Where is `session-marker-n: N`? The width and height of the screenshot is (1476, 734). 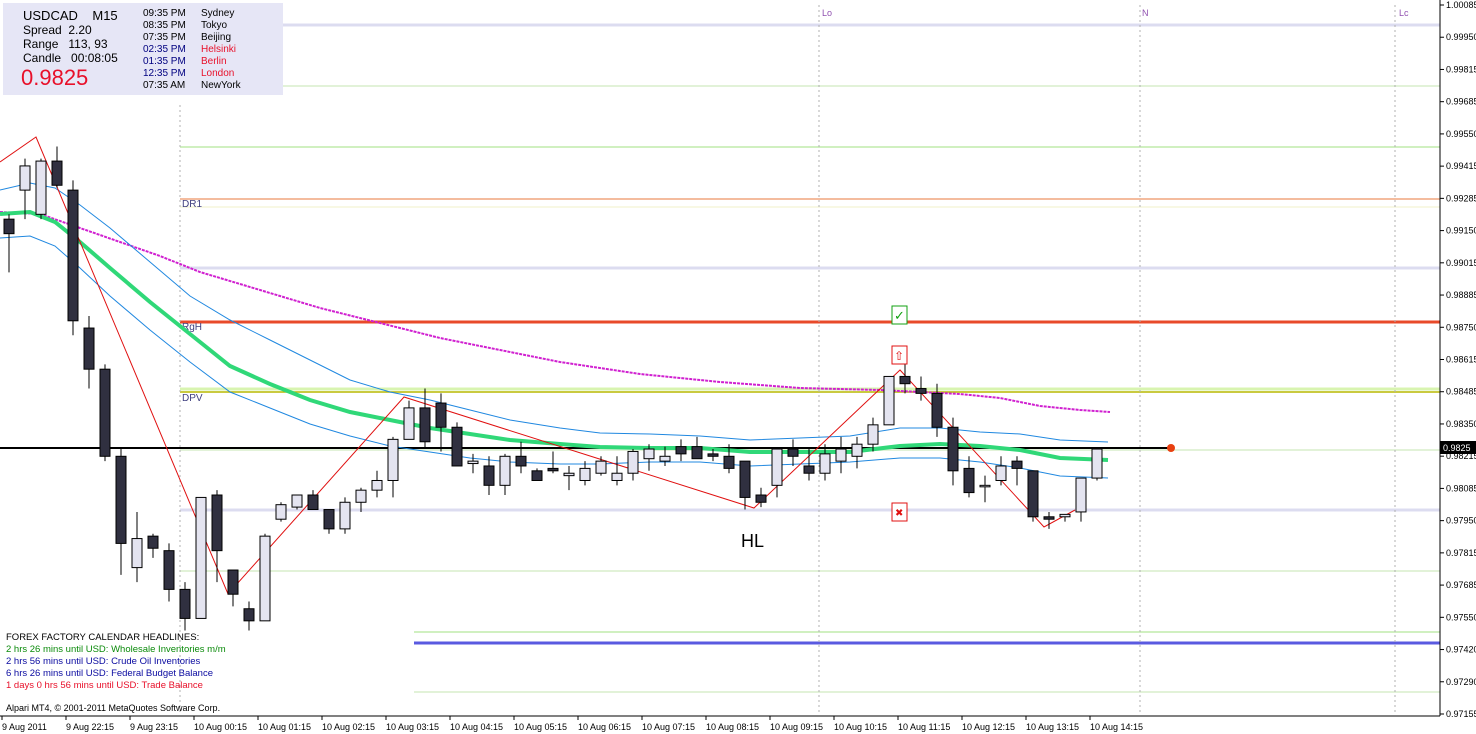 session-marker-n: N is located at coordinates (1145, 13).